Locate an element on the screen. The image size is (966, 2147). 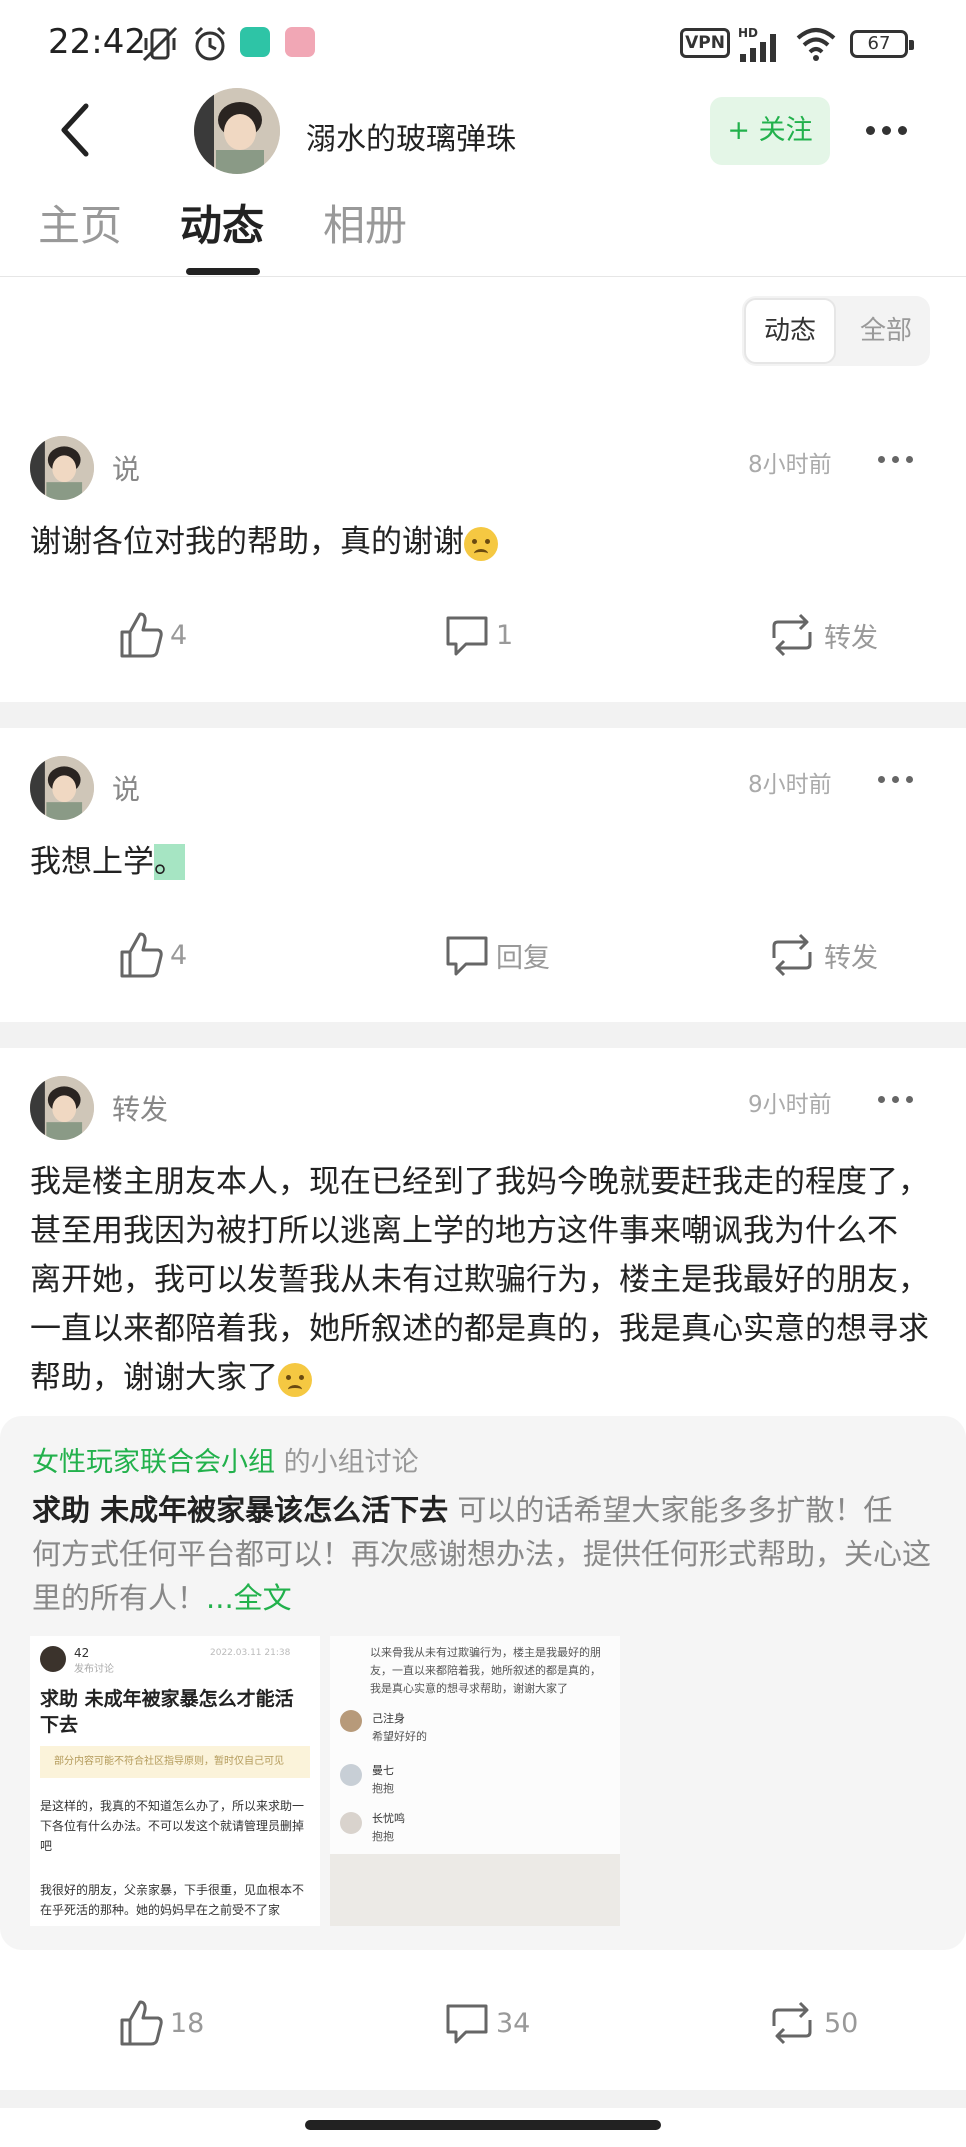
comment-count: 34 is located at coordinates (513, 2023).